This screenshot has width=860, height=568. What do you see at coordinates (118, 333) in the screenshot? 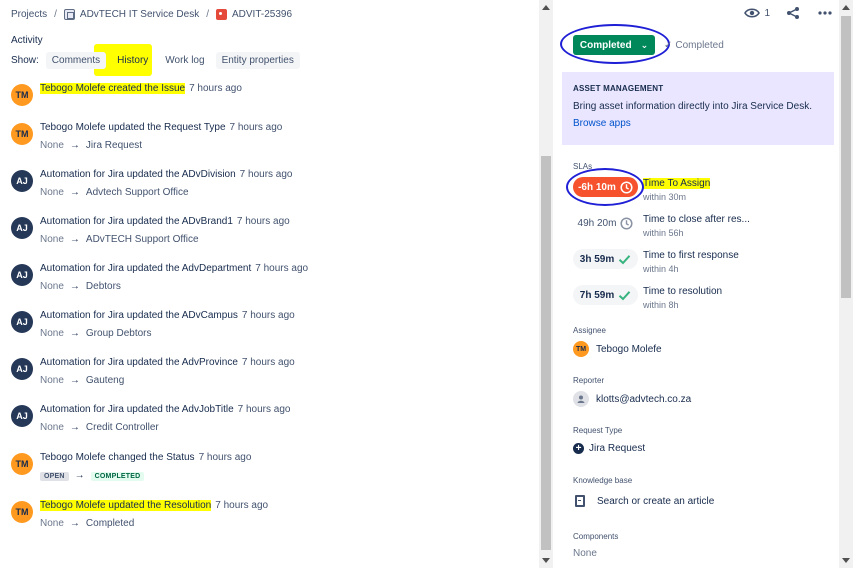
I see `new-value: Group Debtors` at bounding box center [118, 333].